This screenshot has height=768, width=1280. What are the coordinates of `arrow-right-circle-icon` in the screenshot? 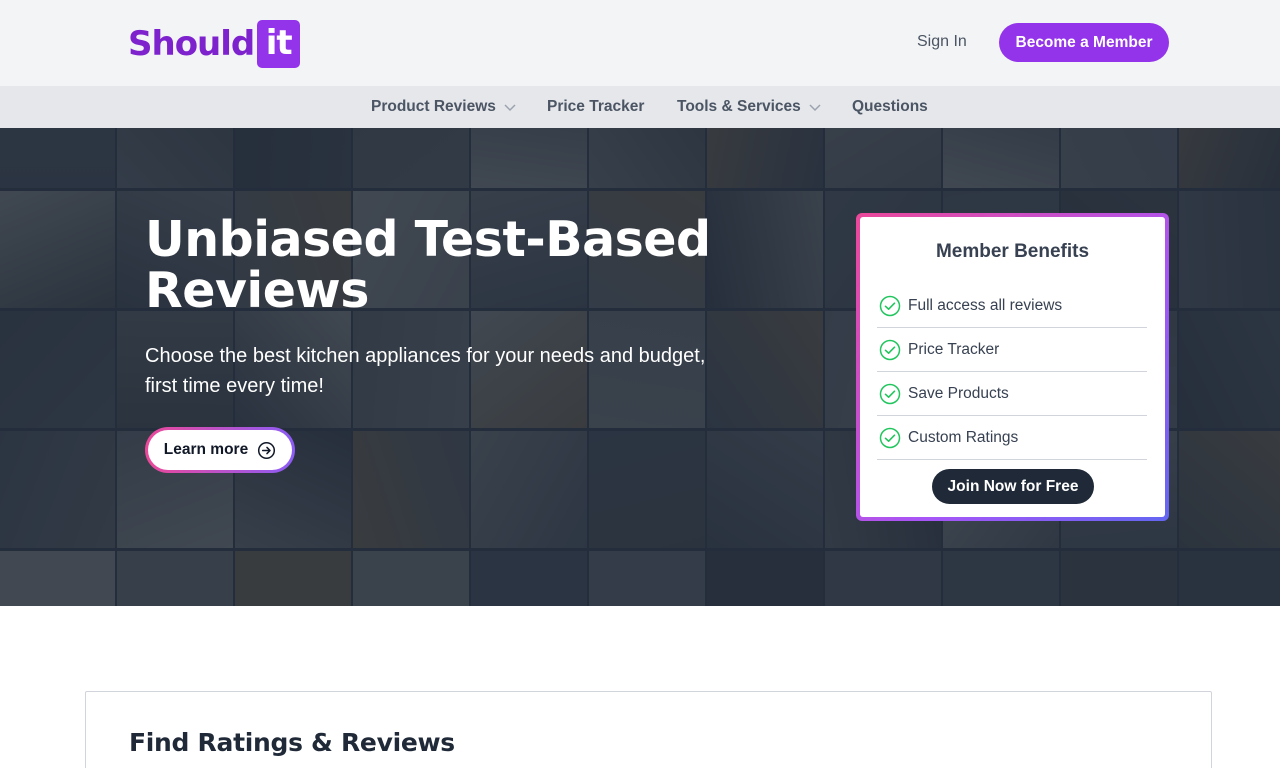 It's located at (267, 450).